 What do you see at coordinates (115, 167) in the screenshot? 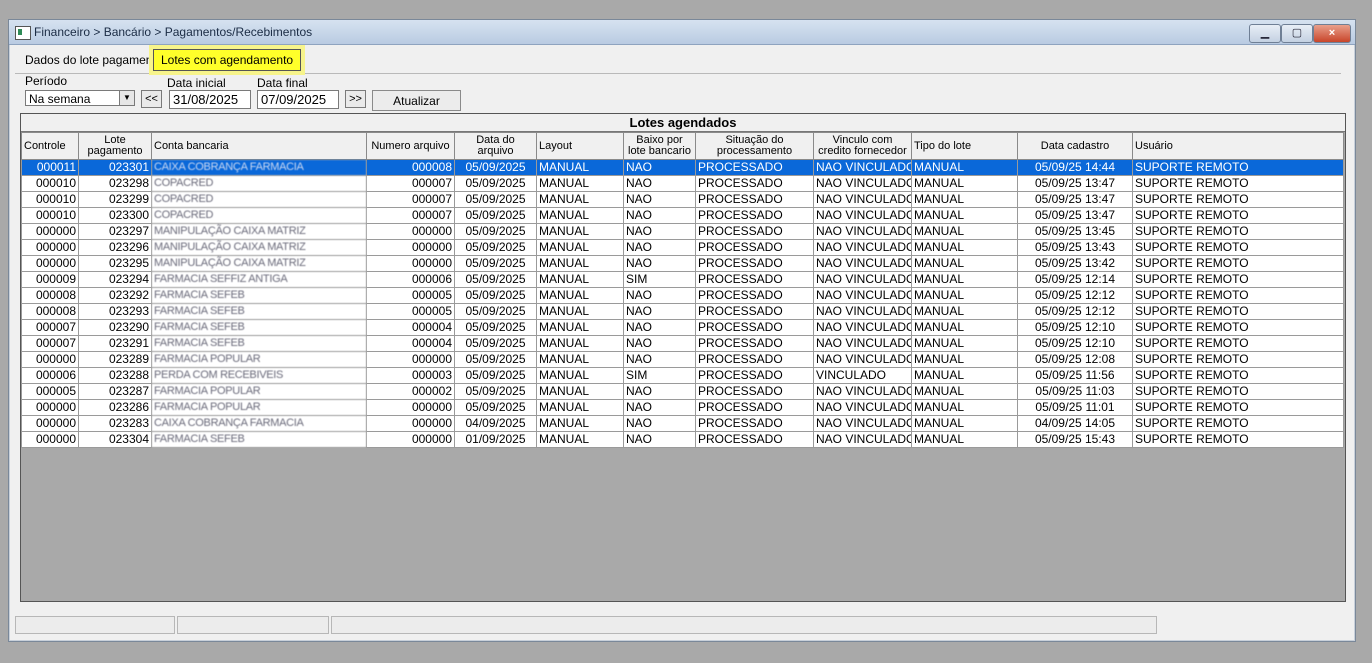
I see `table-cell: 023301` at bounding box center [115, 167].